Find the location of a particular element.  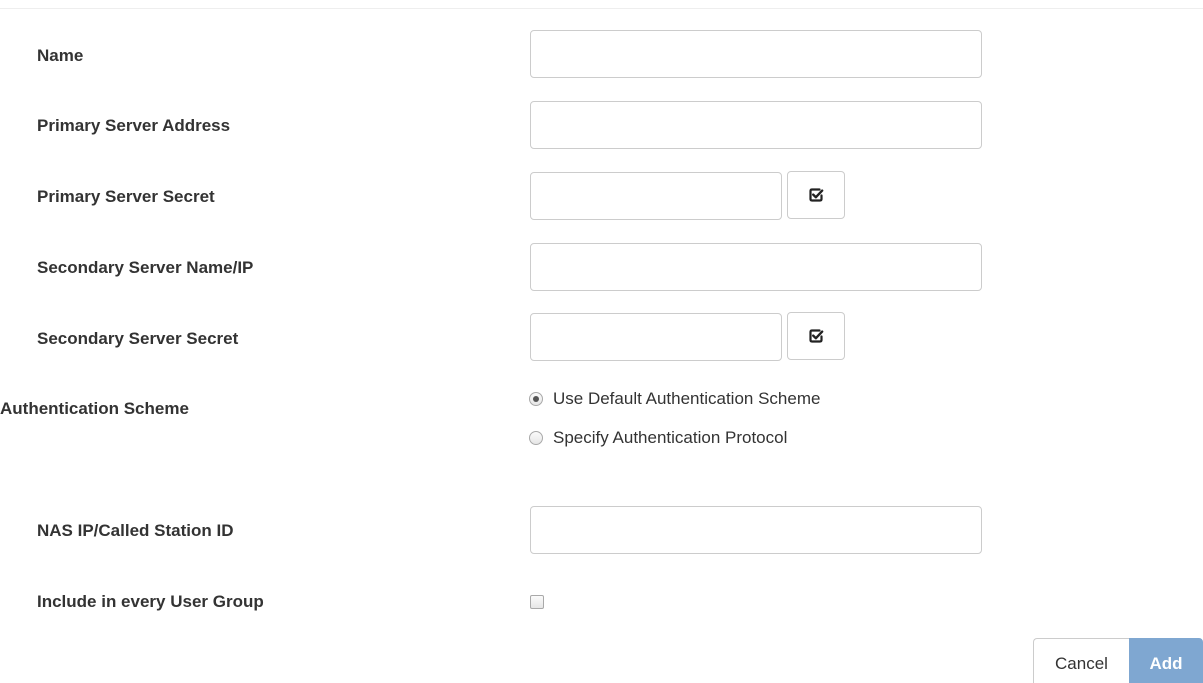

primary-server-secret-label: Primary Server Secret is located at coordinates (126, 196).